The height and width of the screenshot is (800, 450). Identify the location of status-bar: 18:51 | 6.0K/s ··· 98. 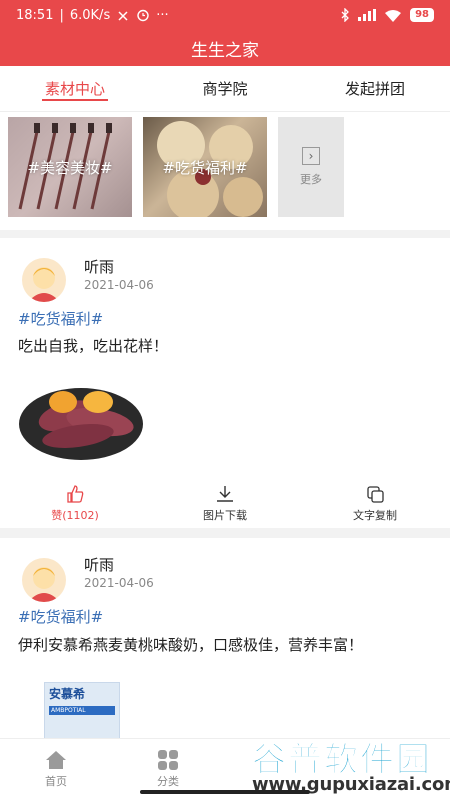
(225, 15).